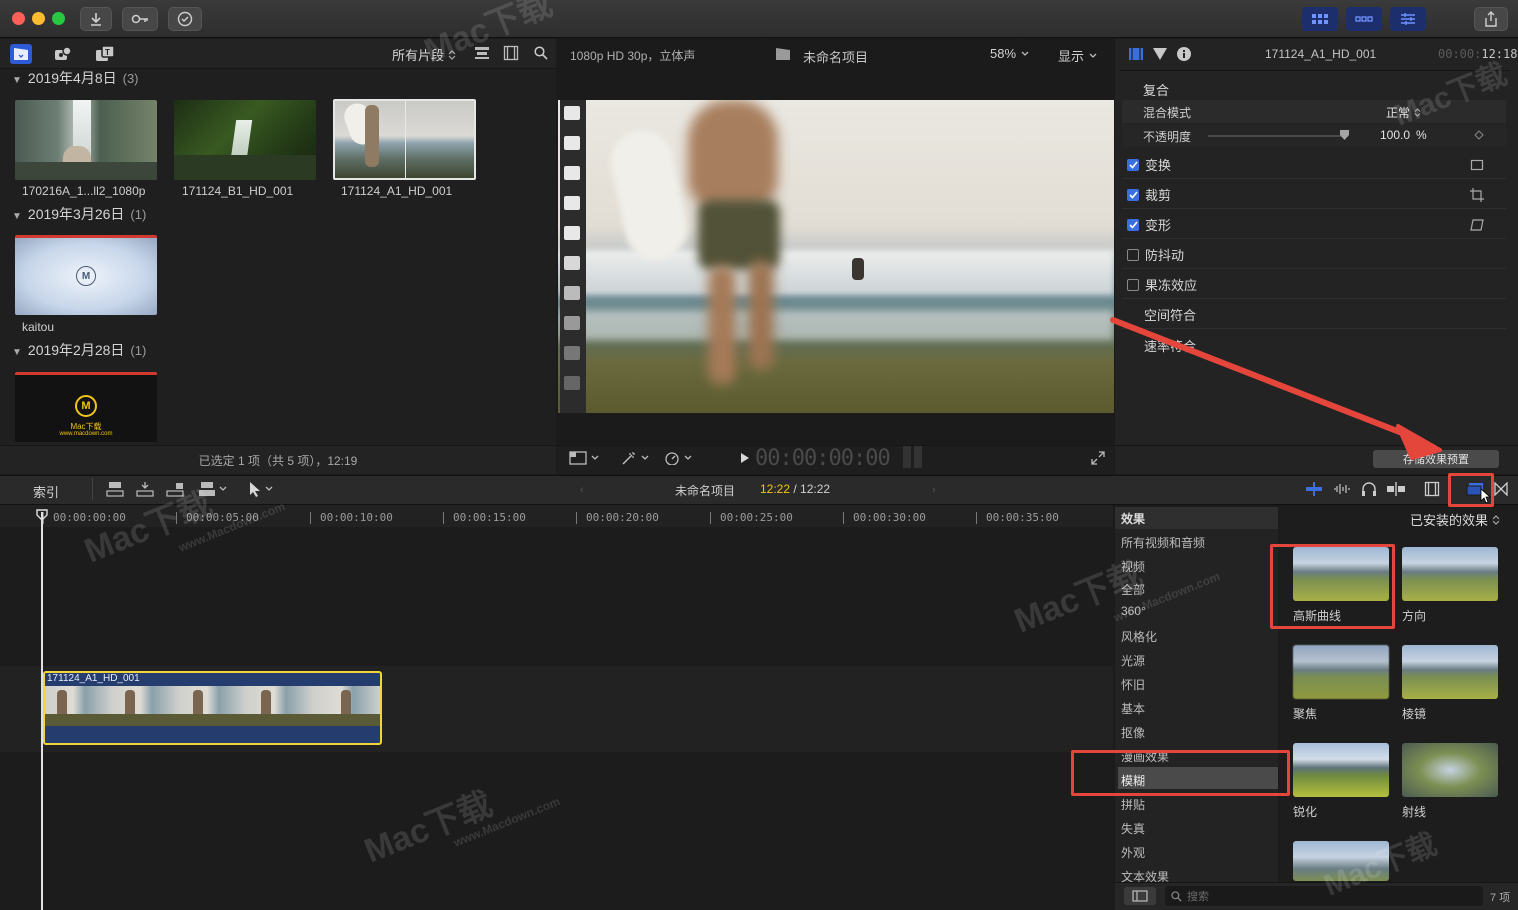  I want to click on timeline-ruler, so click(556, 516).